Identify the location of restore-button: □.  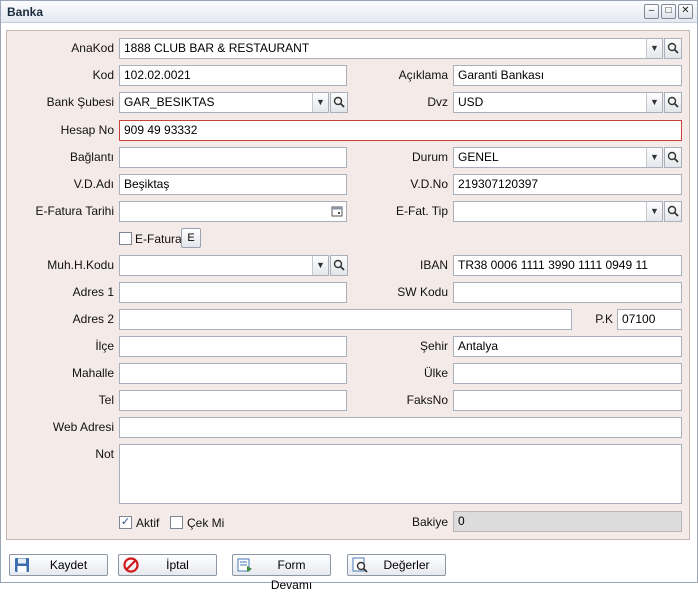
(668, 11).